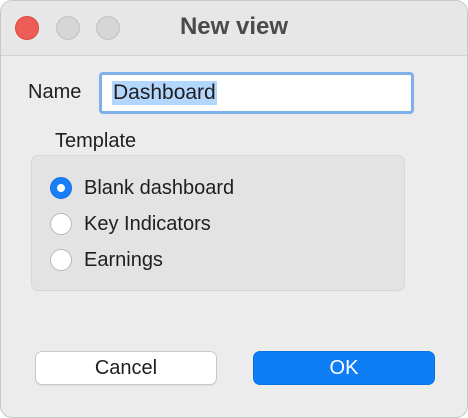  I want to click on template-option-earnings: Earnings, so click(106, 260).